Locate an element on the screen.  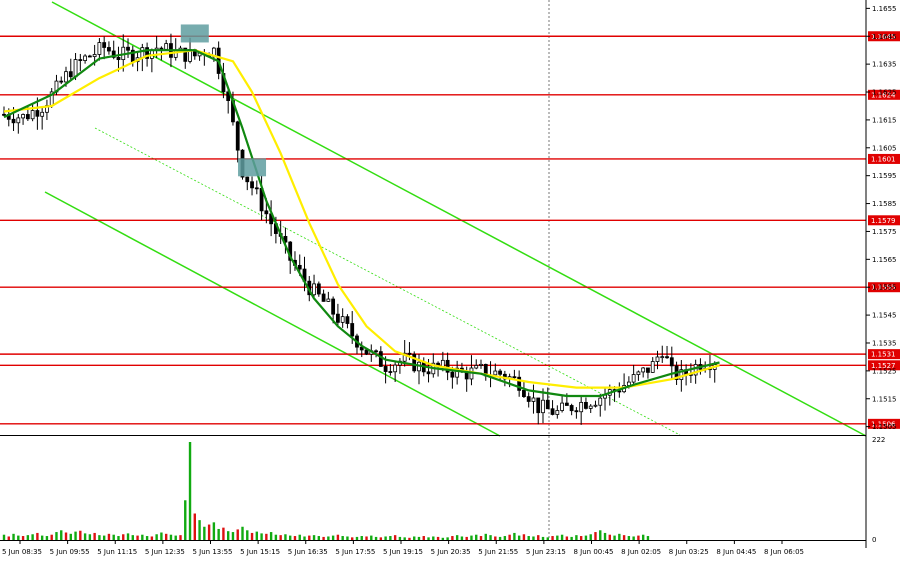
time-tick-label: 8 Jun 02:05 is located at coordinates (641, 552).